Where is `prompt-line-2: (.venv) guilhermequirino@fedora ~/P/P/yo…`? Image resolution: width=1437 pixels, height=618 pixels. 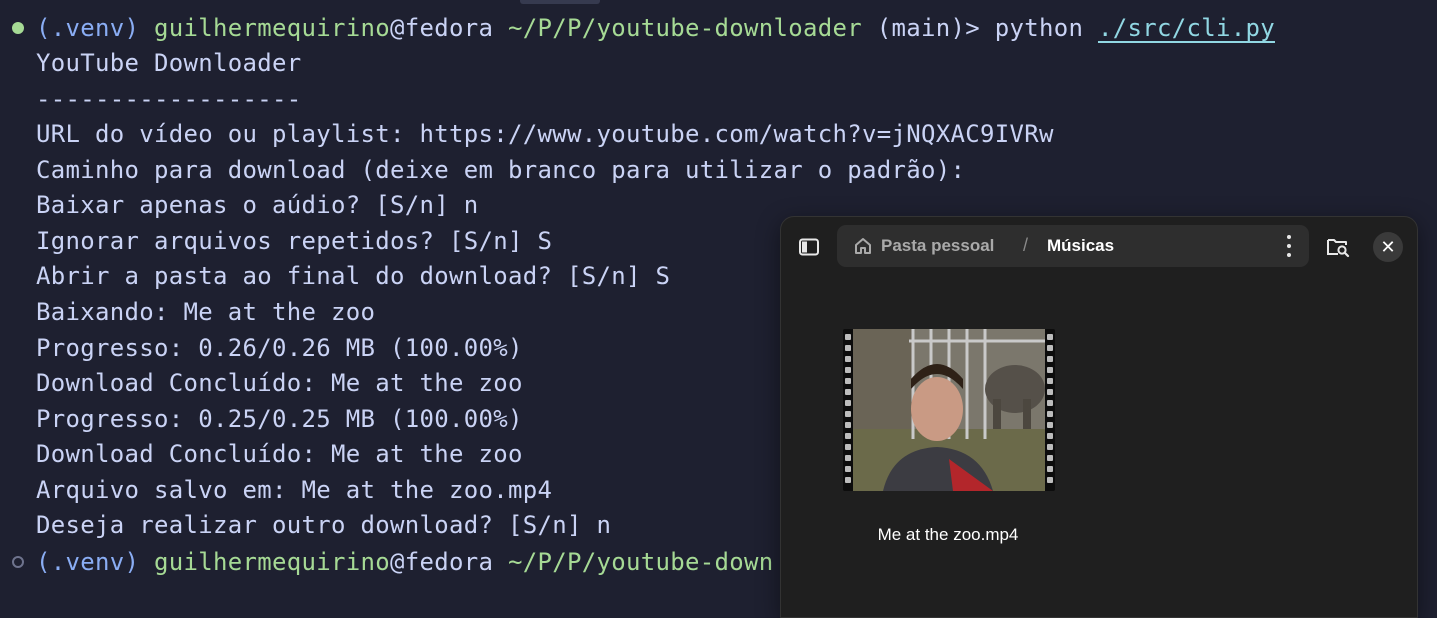
prompt-line-2: (.venv) guilhermequirino@fedora ~/P/P/yo… is located at coordinates (405, 562).